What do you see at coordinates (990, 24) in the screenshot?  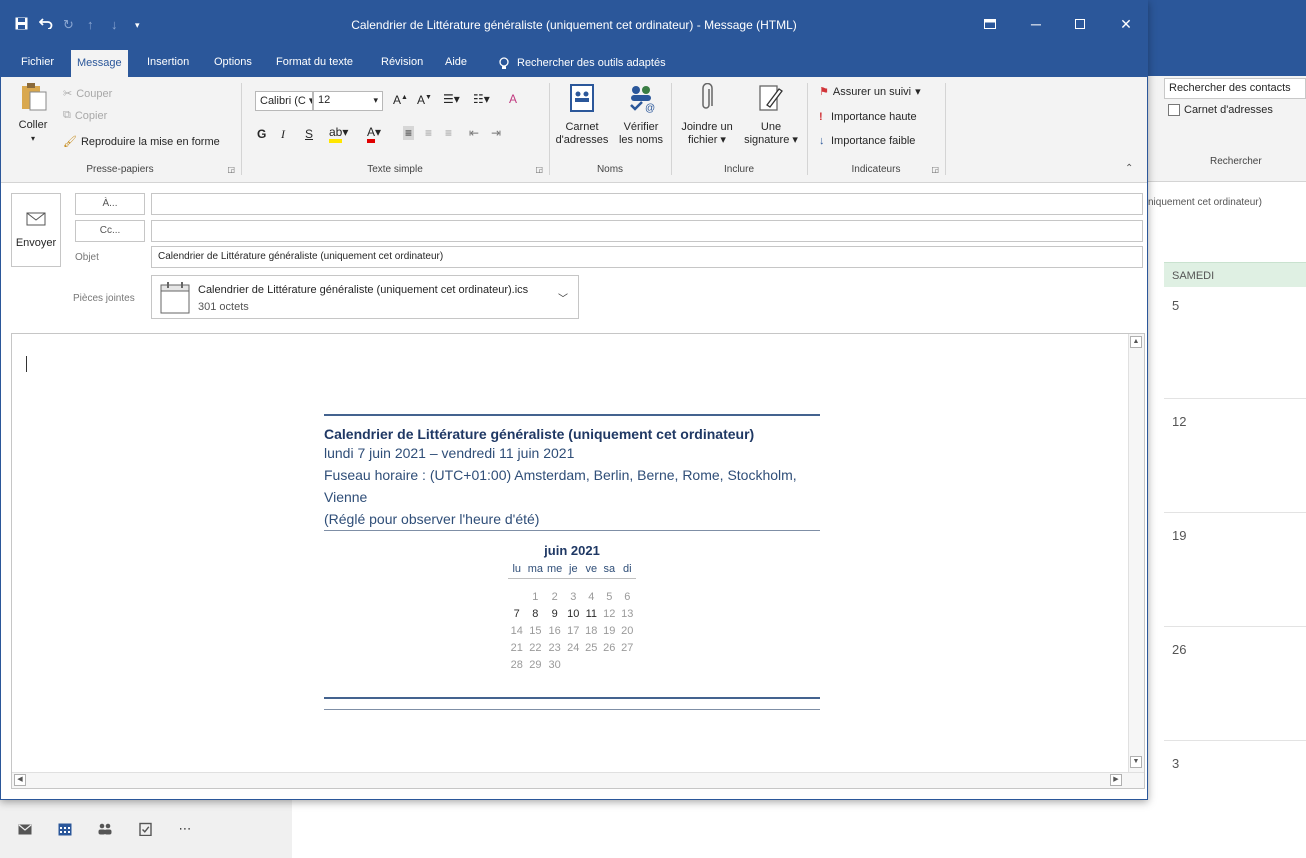 I see `ribbon-display-options-icon` at bounding box center [990, 24].